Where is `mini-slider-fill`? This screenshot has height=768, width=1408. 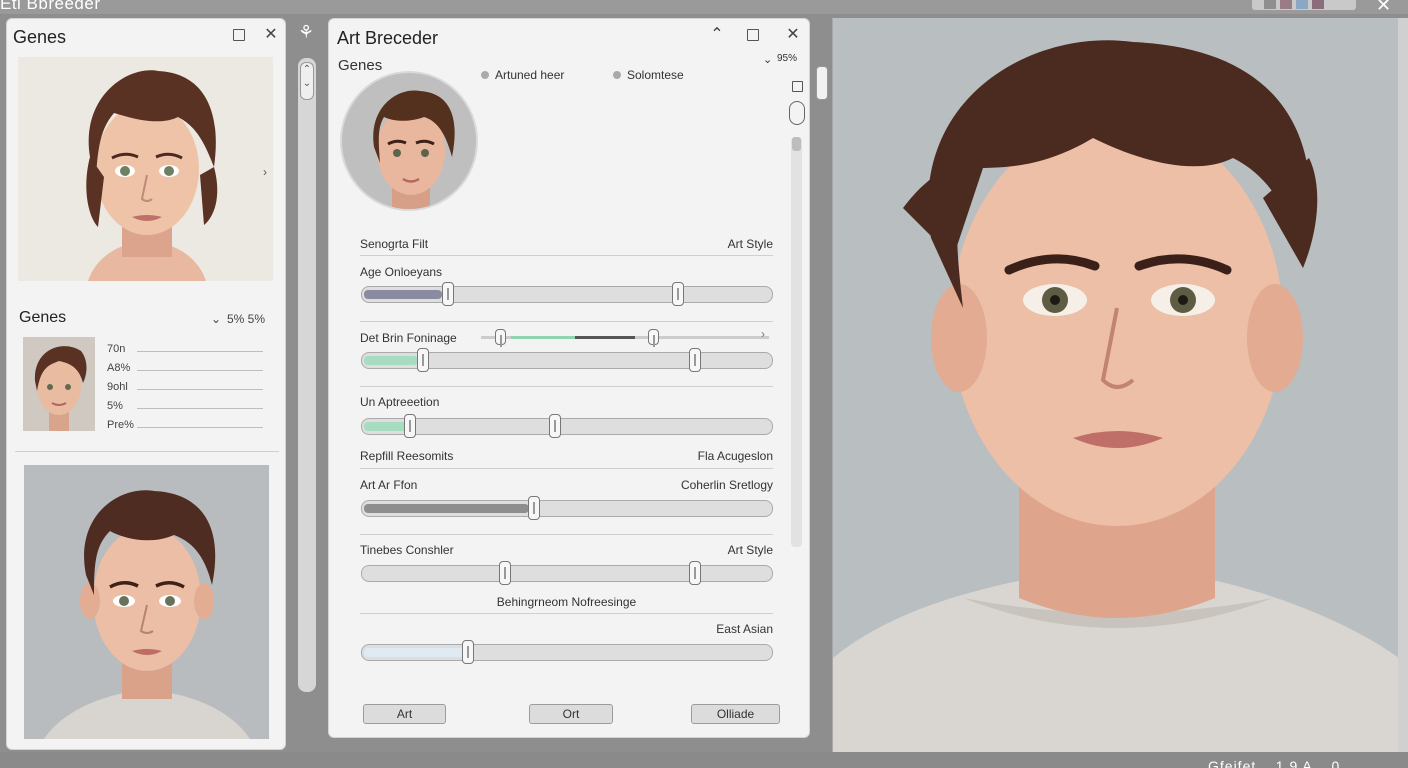 mini-slider-fill is located at coordinates (543, 337).